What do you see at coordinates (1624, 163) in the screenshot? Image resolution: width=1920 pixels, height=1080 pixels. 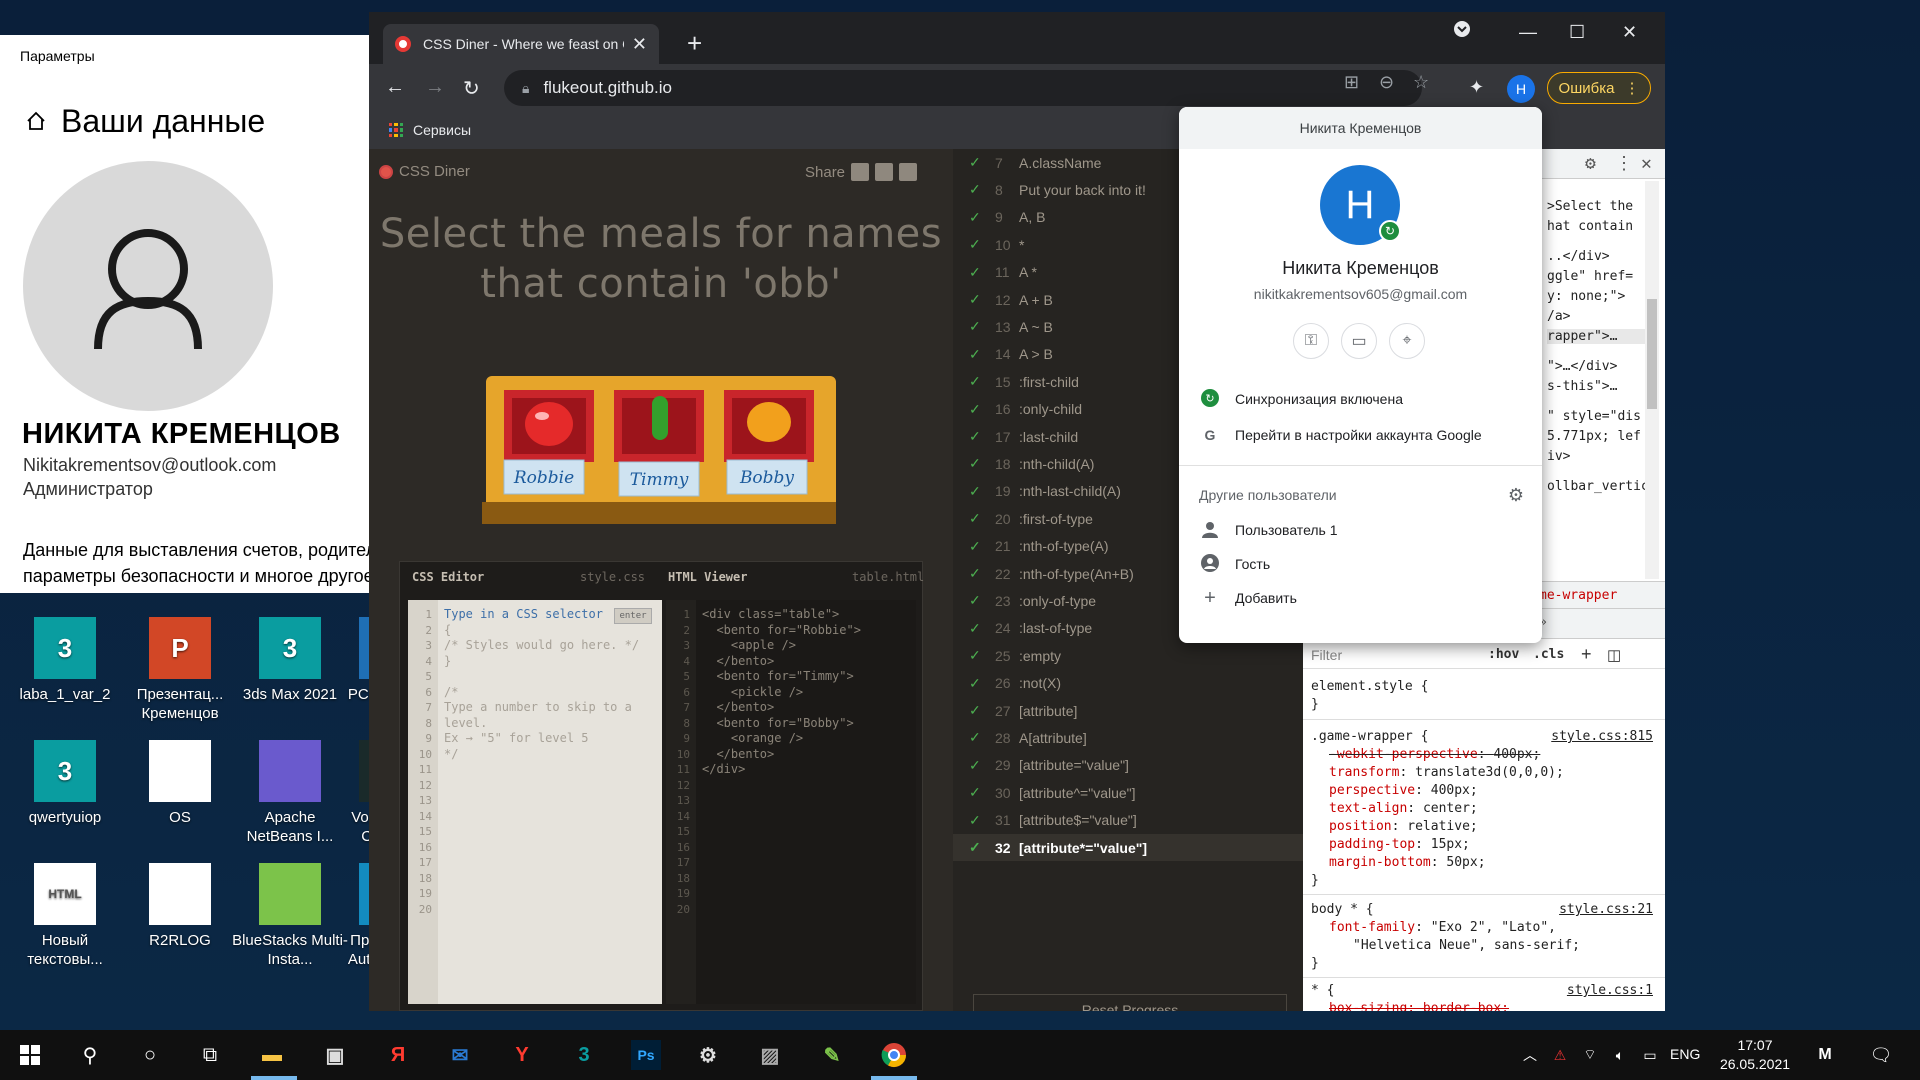 I see `more-icon: ⋮` at bounding box center [1624, 163].